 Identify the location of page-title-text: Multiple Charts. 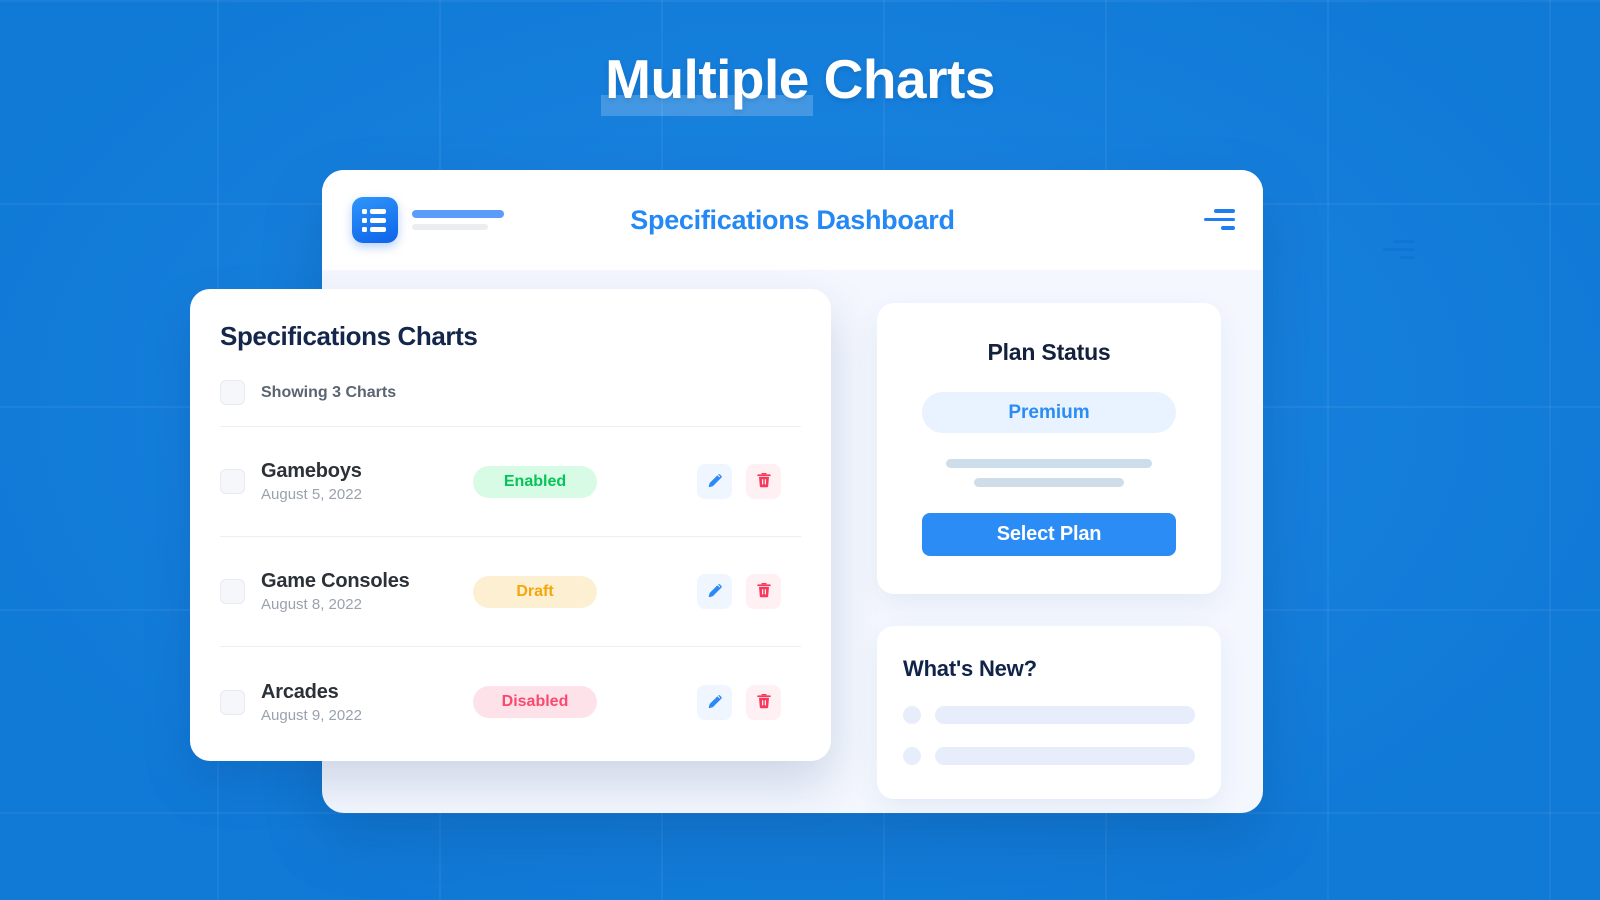
(800, 79).